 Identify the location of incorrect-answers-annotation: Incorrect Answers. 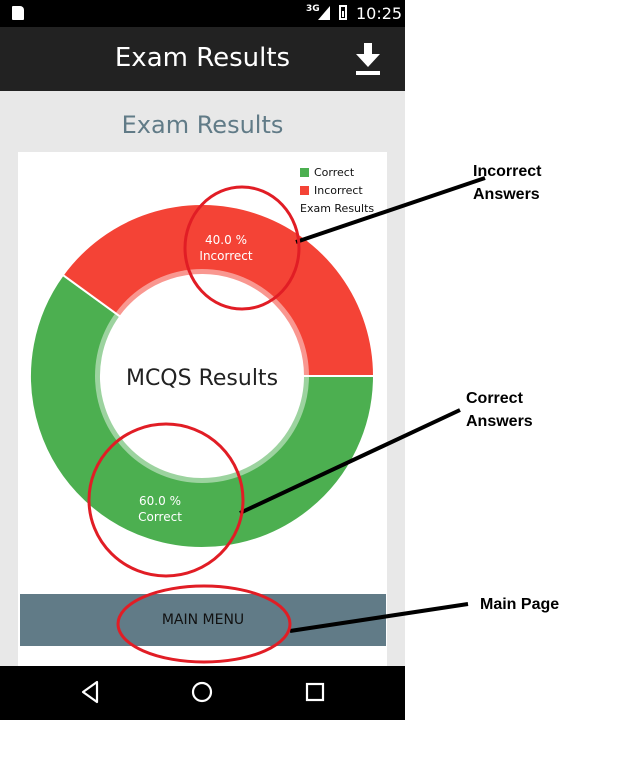
(507, 183).